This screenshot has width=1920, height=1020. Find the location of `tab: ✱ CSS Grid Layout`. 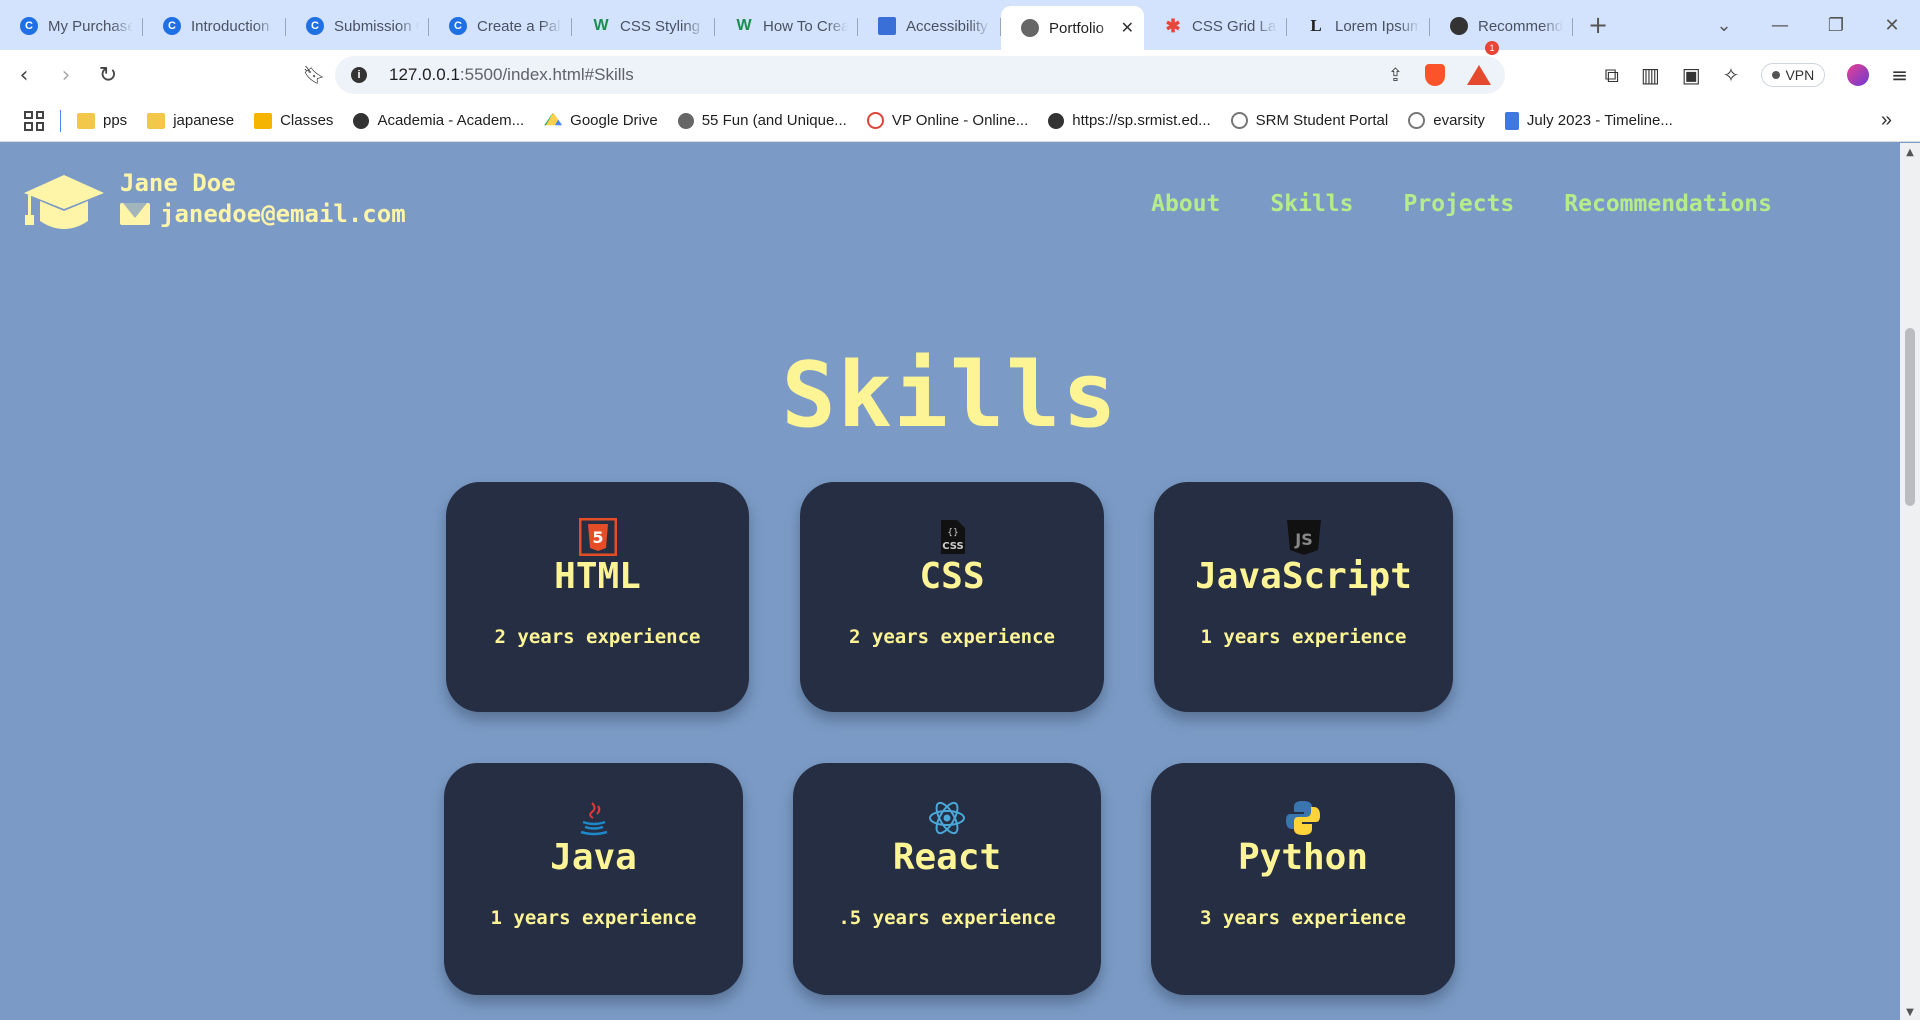

tab: ✱ CSS Grid Layout is located at coordinates (1215, 26).